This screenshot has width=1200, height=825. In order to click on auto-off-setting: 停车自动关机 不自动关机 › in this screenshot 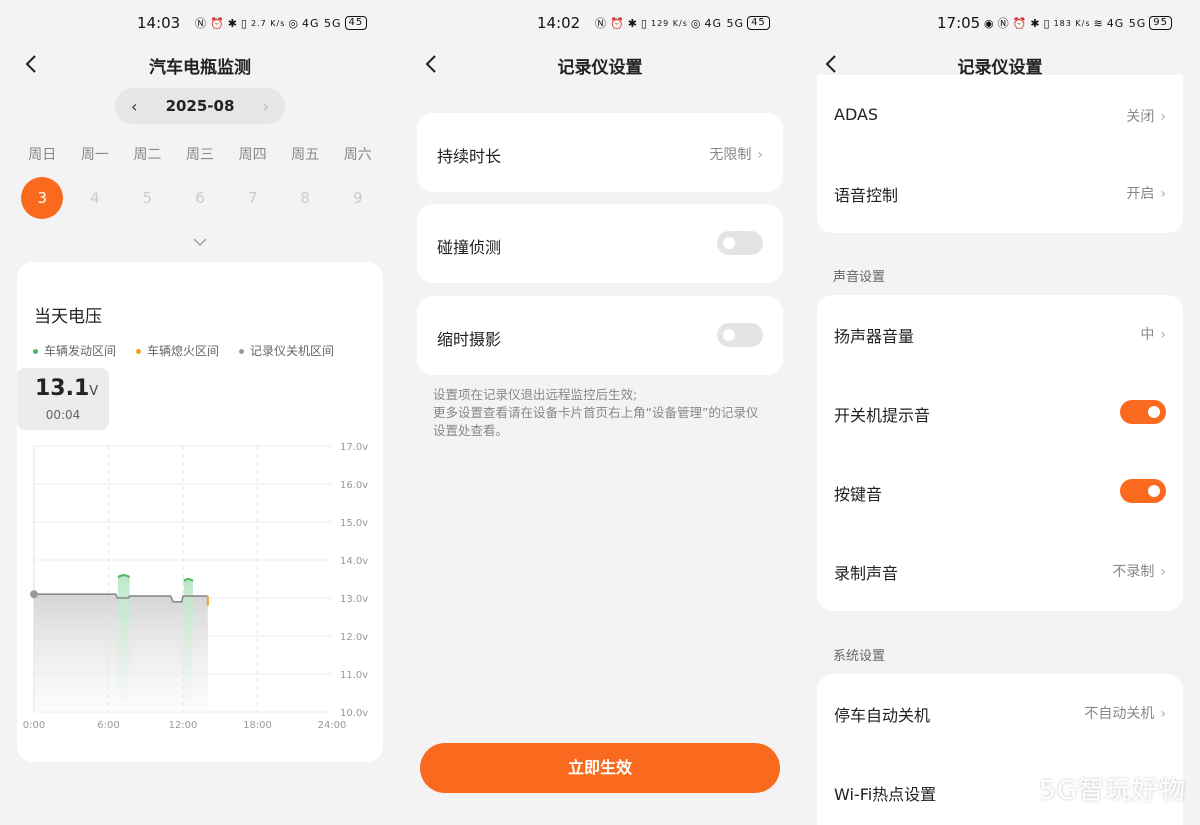, I will do `click(1000, 713)`.